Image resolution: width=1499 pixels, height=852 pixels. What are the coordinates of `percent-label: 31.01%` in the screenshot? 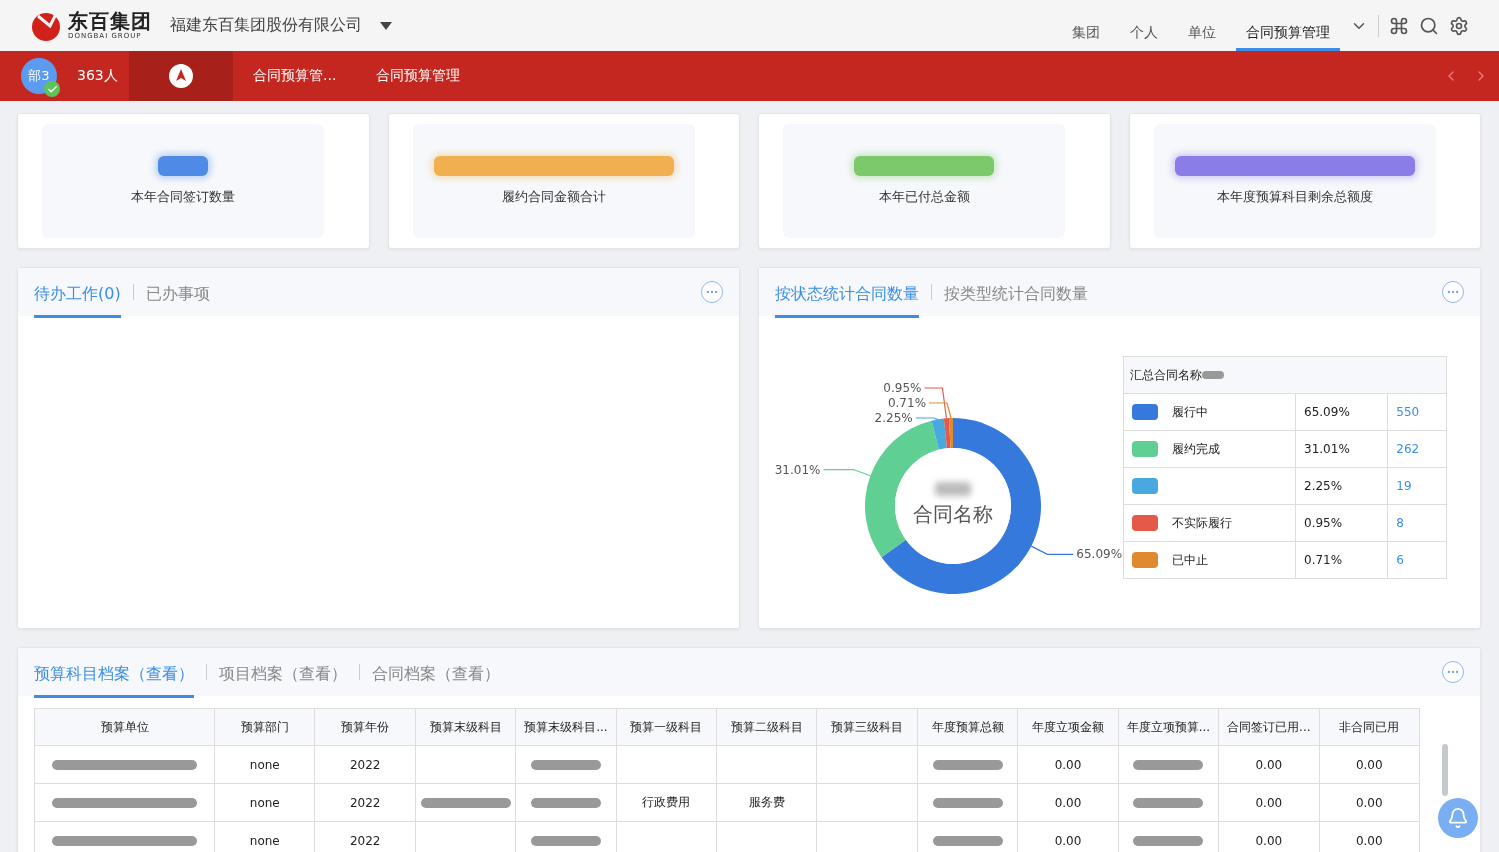 It's located at (797, 469).